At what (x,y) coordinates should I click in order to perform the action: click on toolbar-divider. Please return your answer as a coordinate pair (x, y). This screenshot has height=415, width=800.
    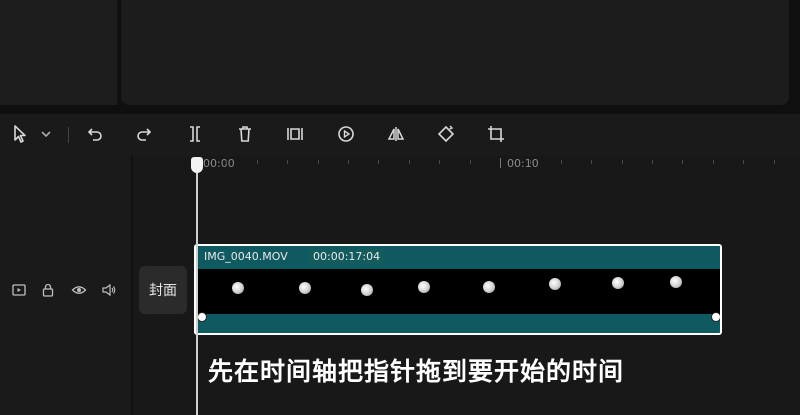
    Looking at the image, I should click on (68, 135).